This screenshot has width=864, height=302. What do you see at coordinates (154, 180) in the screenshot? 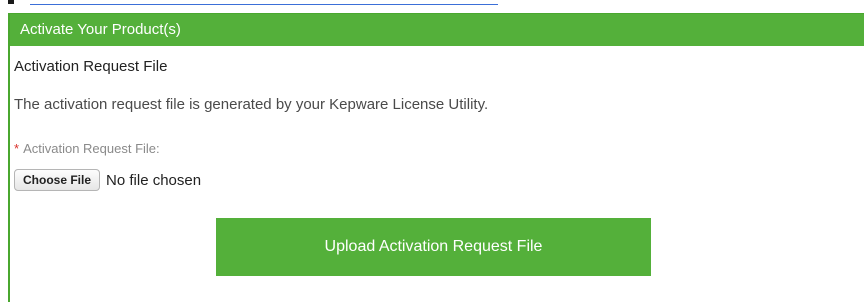
I see `file-status-text: No file chosen` at bounding box center [154, 180].